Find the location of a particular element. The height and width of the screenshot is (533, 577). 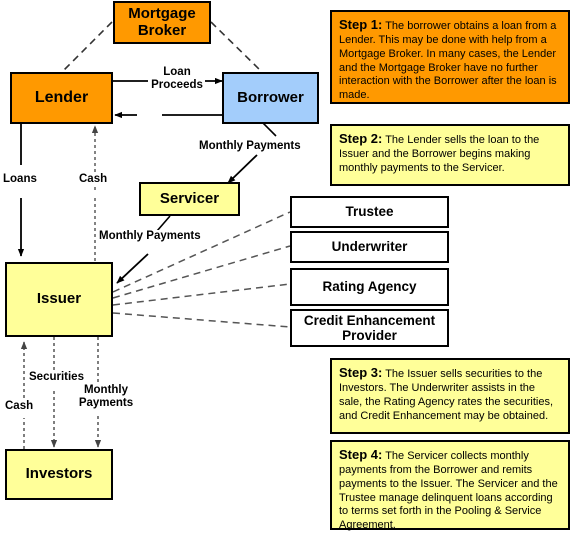

node-underwriter-label: Underwriter is located at coordinates (369, 247).